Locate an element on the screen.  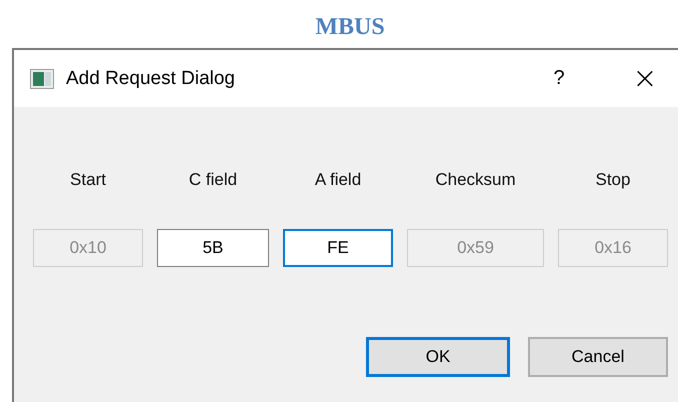
close-button: × is located at coordinates (645, 79).